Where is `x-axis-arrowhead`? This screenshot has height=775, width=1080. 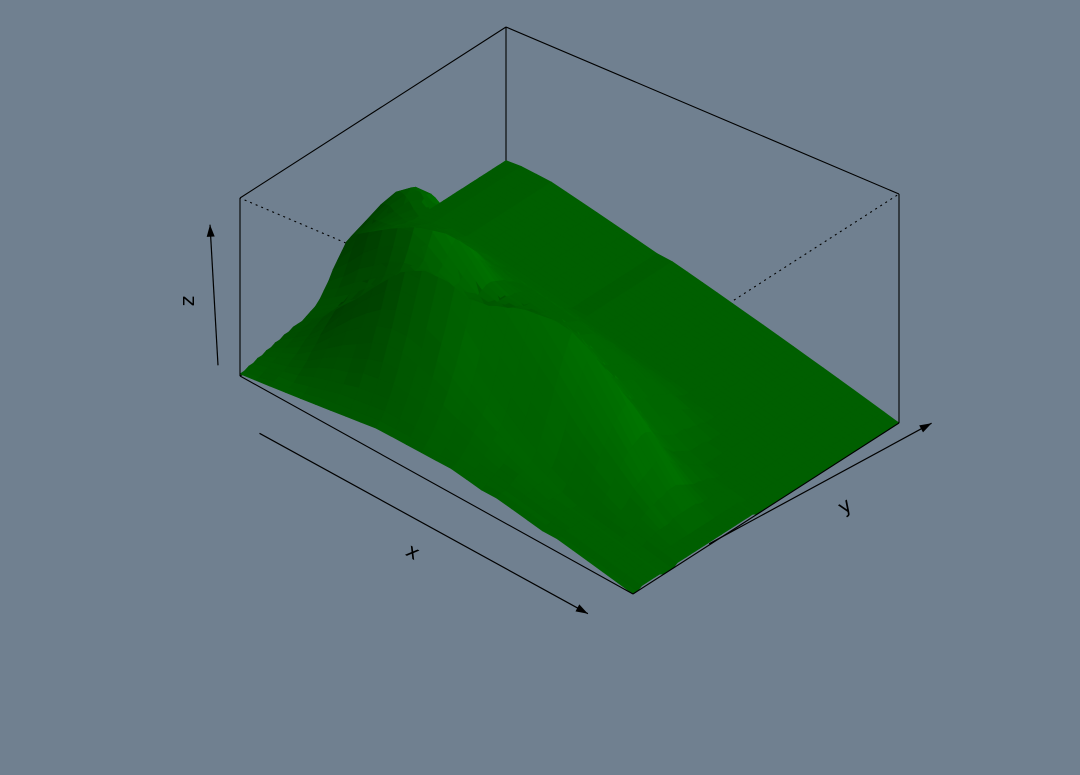 x-axis-arrowhead is located at coordinates (581, 609).